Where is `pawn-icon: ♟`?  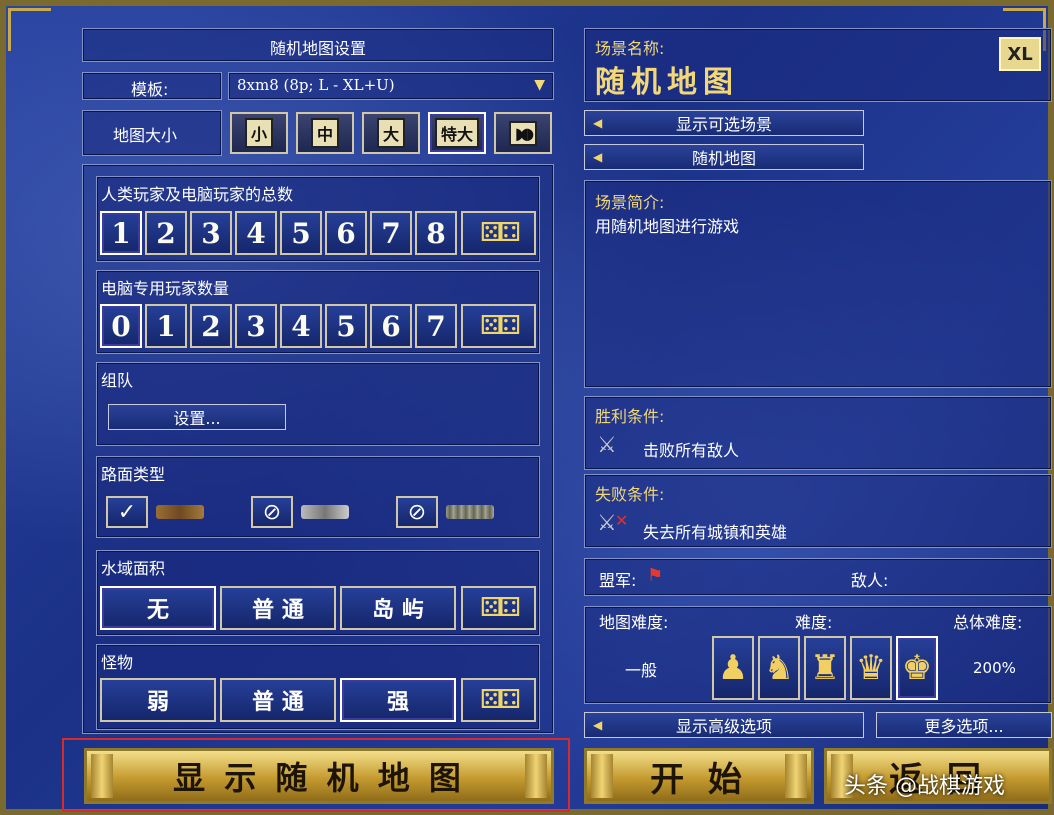
pawn-icon: ♟ is located at coordinates (733, 668).